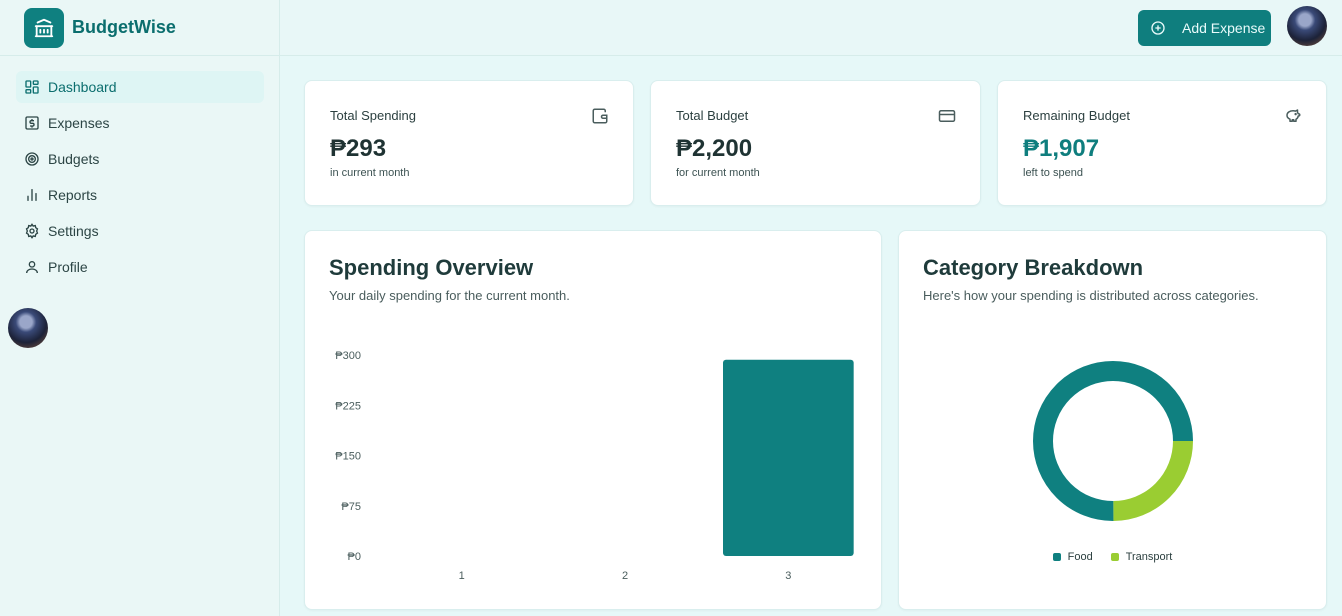  I want to click on sidebar-item-budgets: Budgets, so click(140, 159).